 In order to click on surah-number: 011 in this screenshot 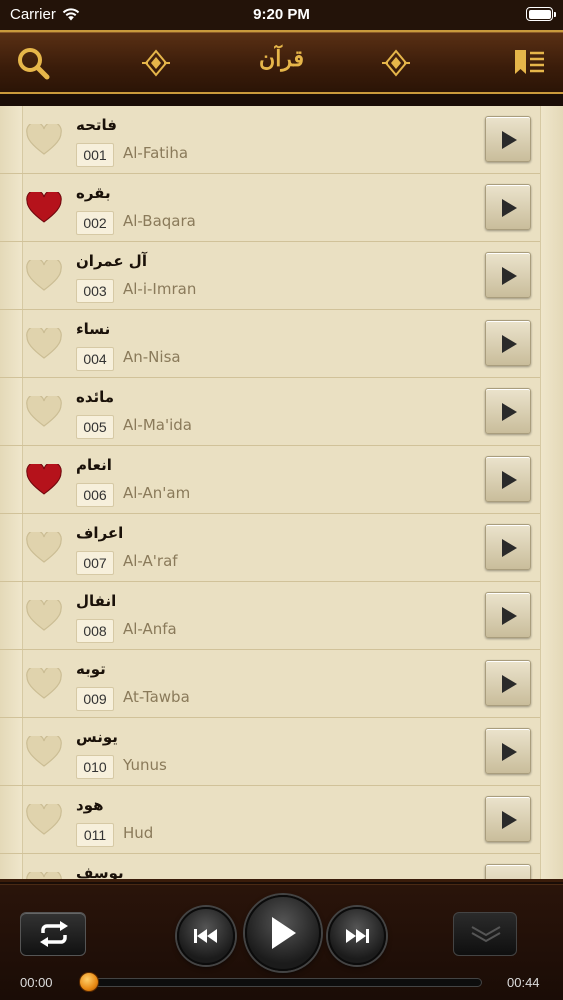, I will do `click(95, 835)`.